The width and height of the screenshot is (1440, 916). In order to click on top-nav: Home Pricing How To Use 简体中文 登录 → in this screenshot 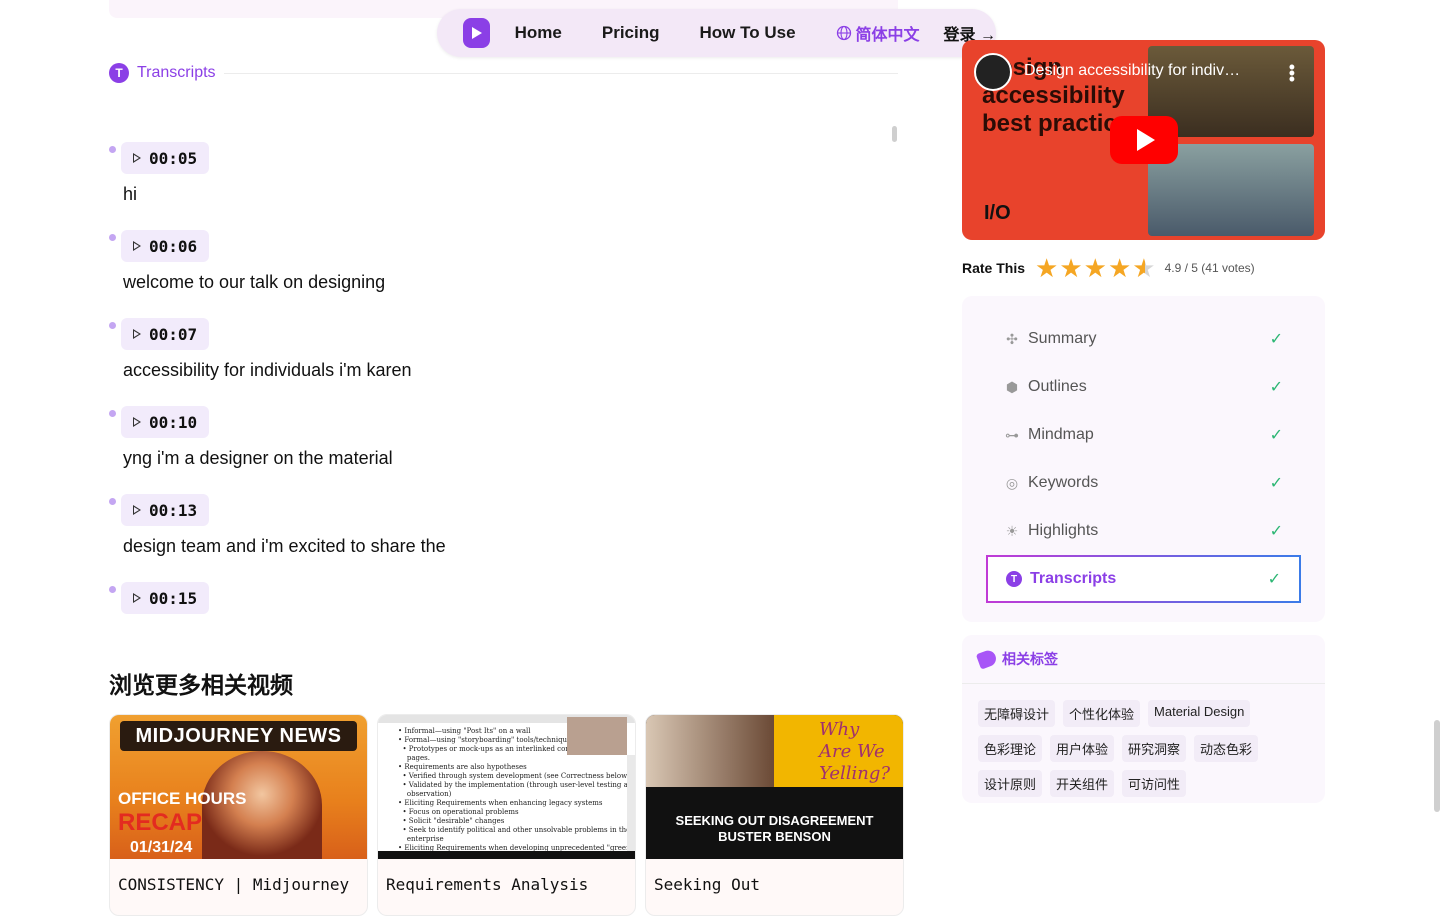, I will do `click(716, 33)`.